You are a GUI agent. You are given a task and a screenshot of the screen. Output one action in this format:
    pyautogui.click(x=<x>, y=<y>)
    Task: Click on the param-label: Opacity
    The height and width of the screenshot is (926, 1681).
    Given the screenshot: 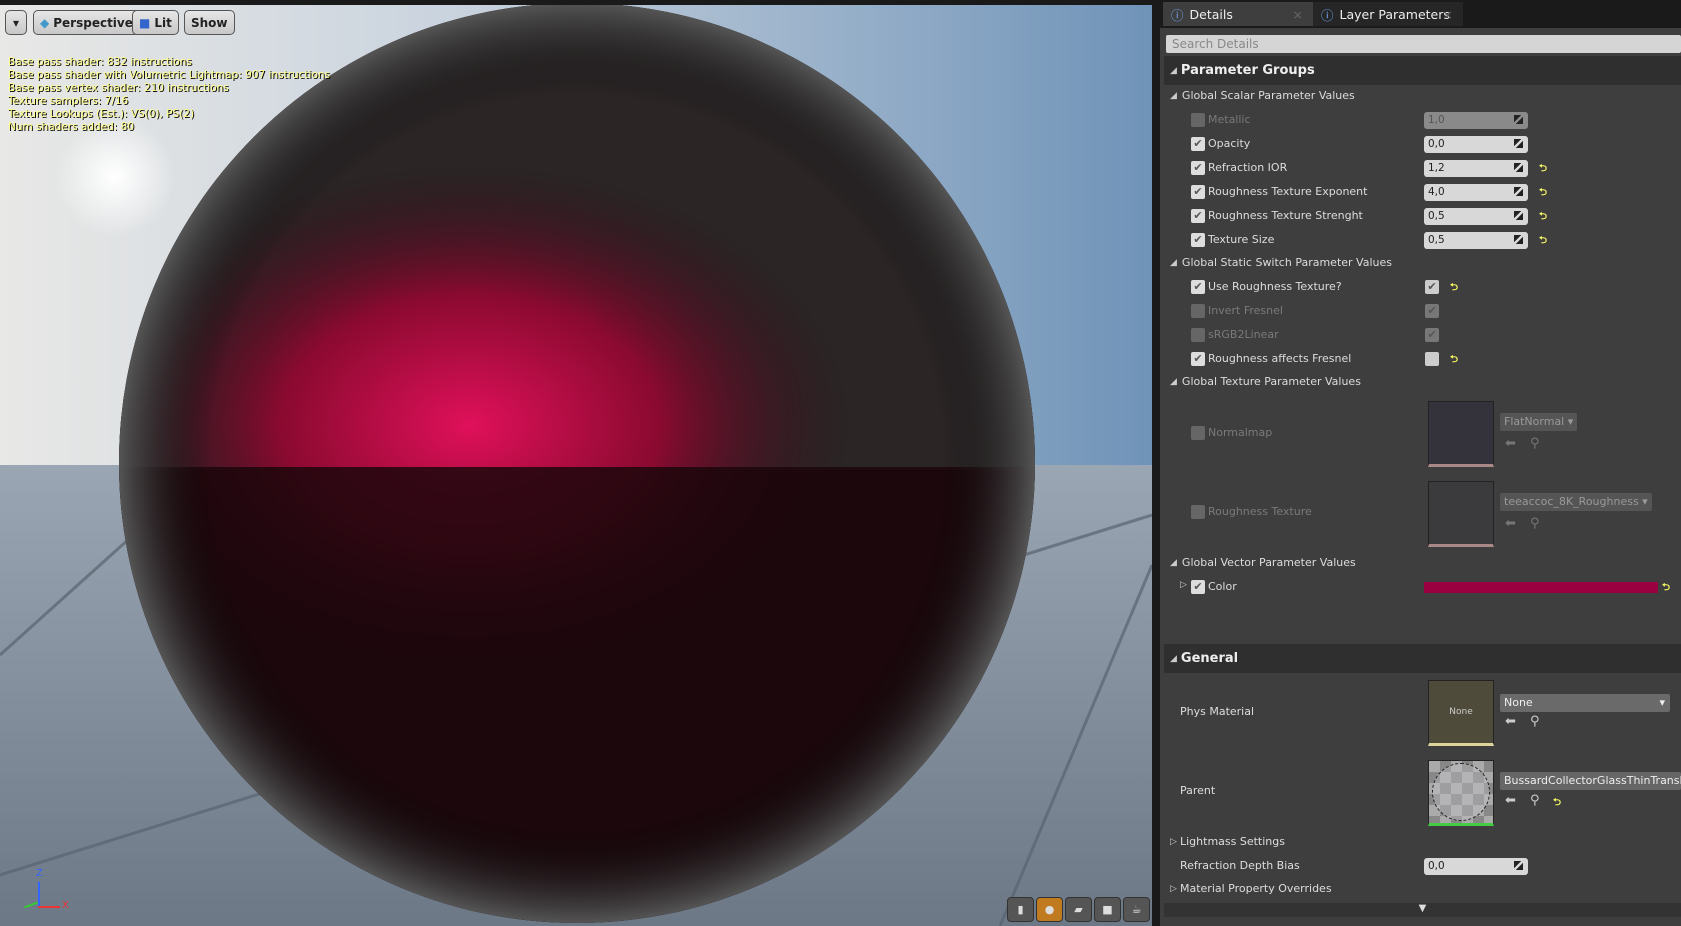 What is the action you would take?
    pyautogui.click(x=1229, y=143)
    